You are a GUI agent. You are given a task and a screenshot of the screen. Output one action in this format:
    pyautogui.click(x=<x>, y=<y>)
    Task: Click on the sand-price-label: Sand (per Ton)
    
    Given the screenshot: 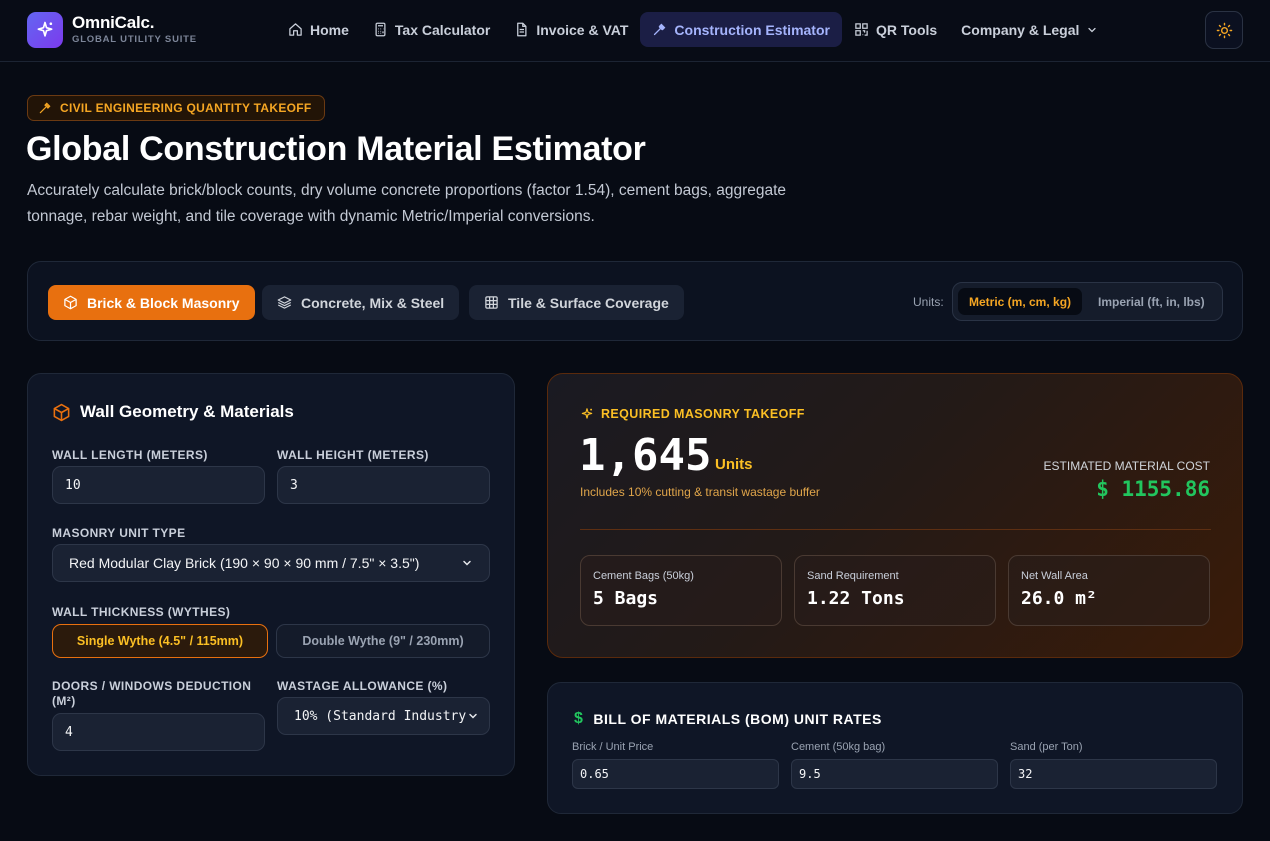 What is the action you would take?
    pyautogui.click(x=1046, y=747)
    